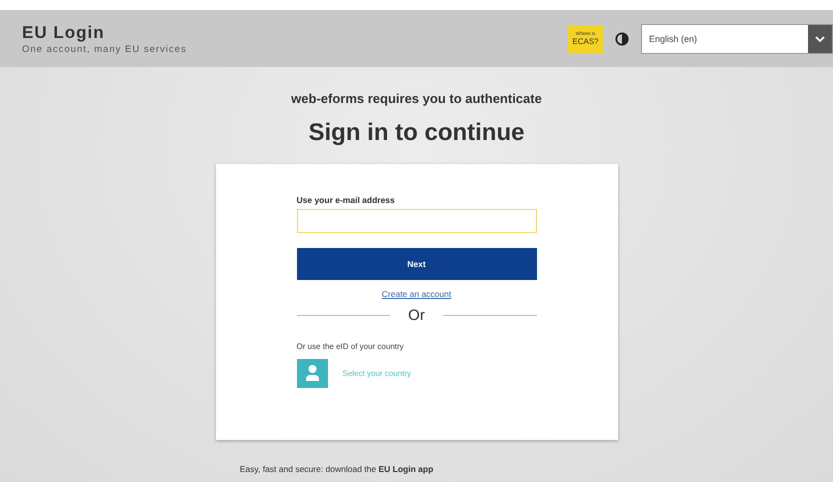  Describe the element at coordinates (416, 264) in the screenshot. I see `next-button: Next` at that location.